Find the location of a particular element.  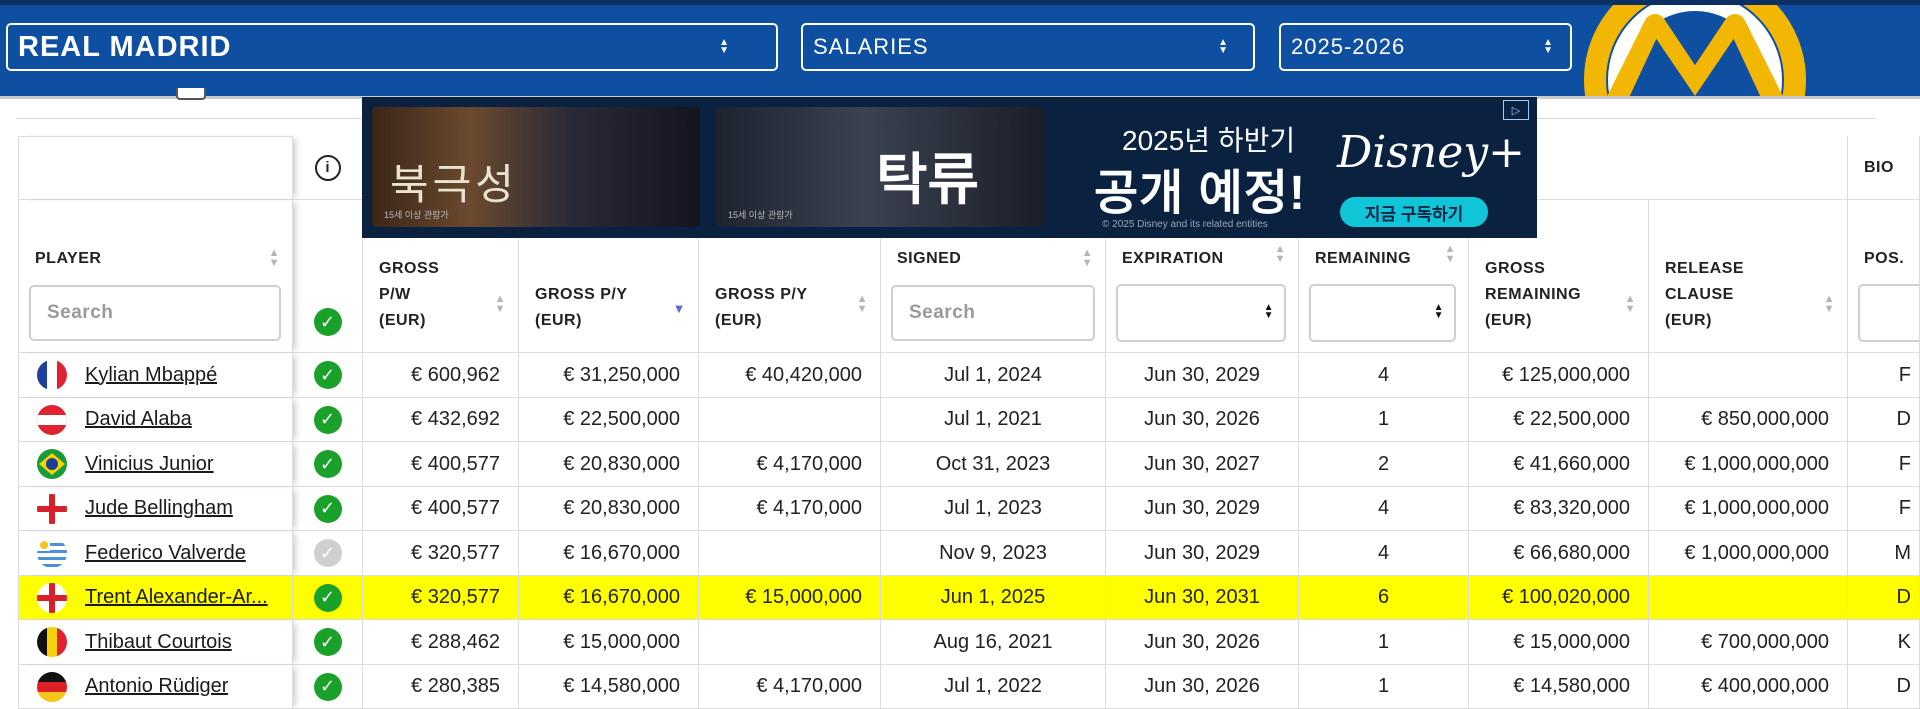

pos-header-label: POS. is located at coordinates (1884, 258).